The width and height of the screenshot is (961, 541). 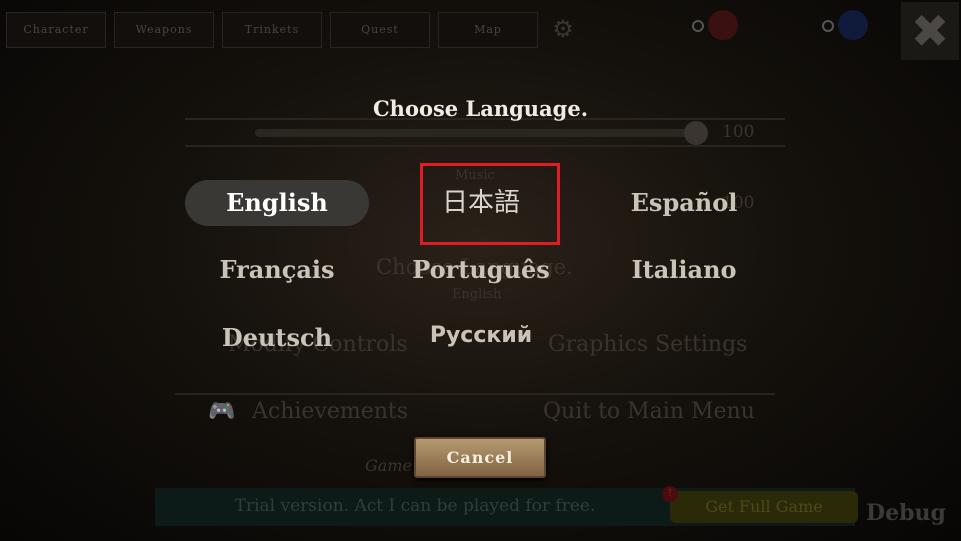 I want to click on tab-weapons: Weapons, so click(x=164, y=30).